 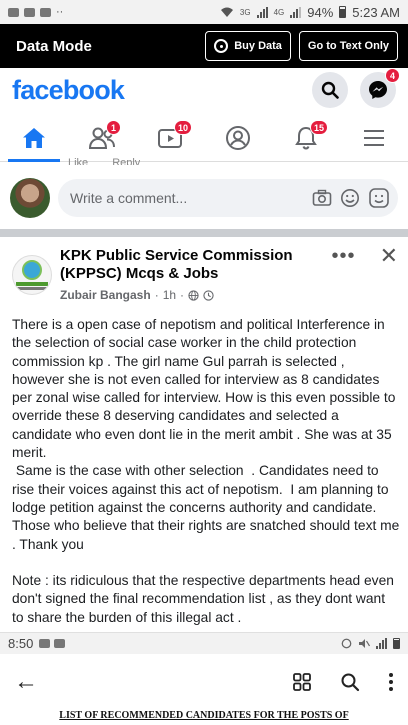 I want to click on tab-profile, so click(x=238, y=137).